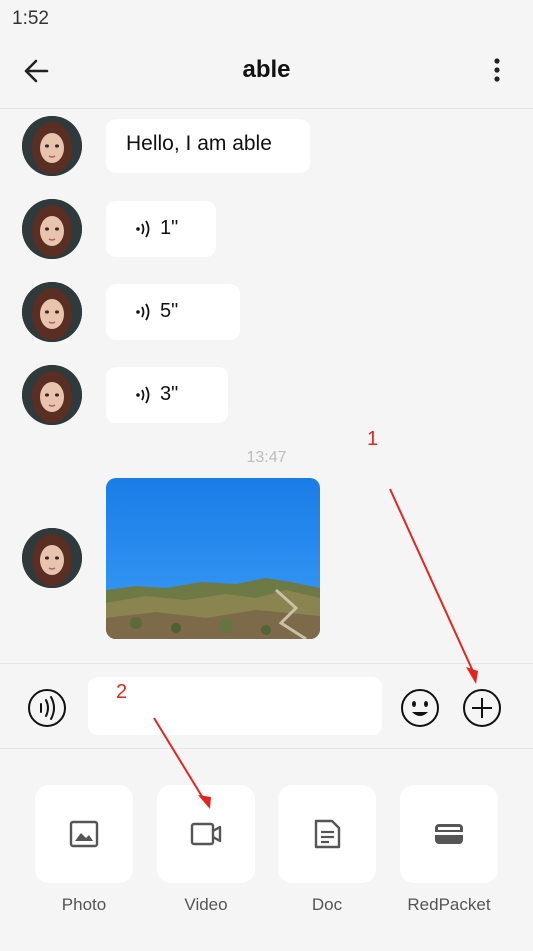 This screenshot has width=533, height=951. Describe the element at coordinates (84, 904) in the screenshot. I see `tool-label: Photo` at that location.